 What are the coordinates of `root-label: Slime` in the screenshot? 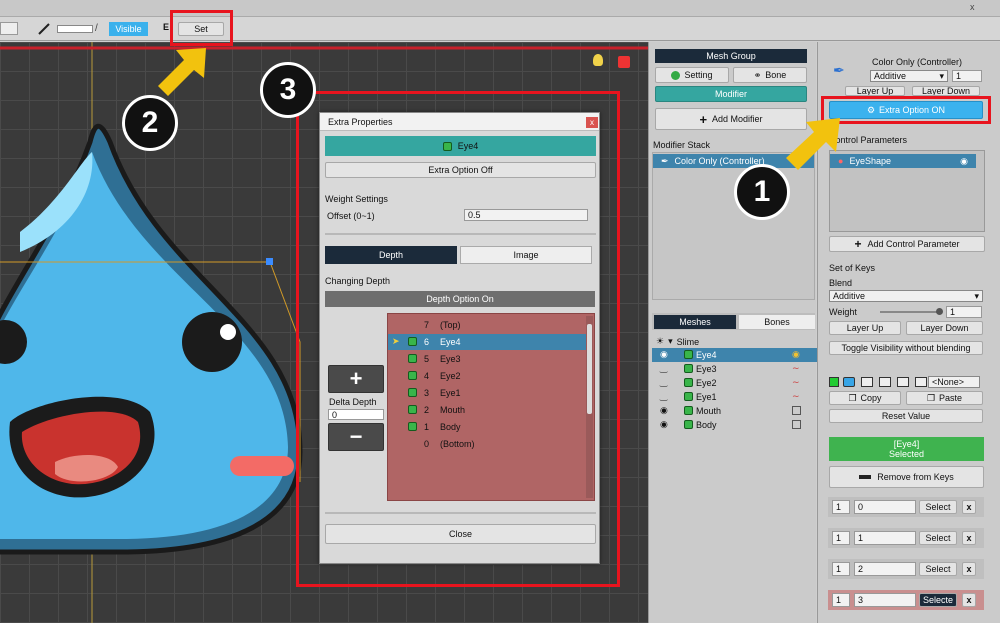 It's located at (688, 341).